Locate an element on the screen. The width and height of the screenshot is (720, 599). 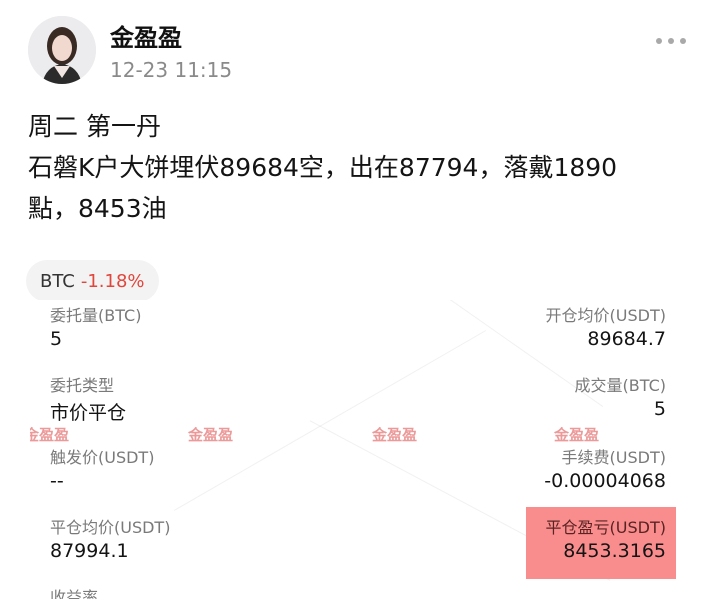
trigger-value: -- is located at coordinates (57, 481).